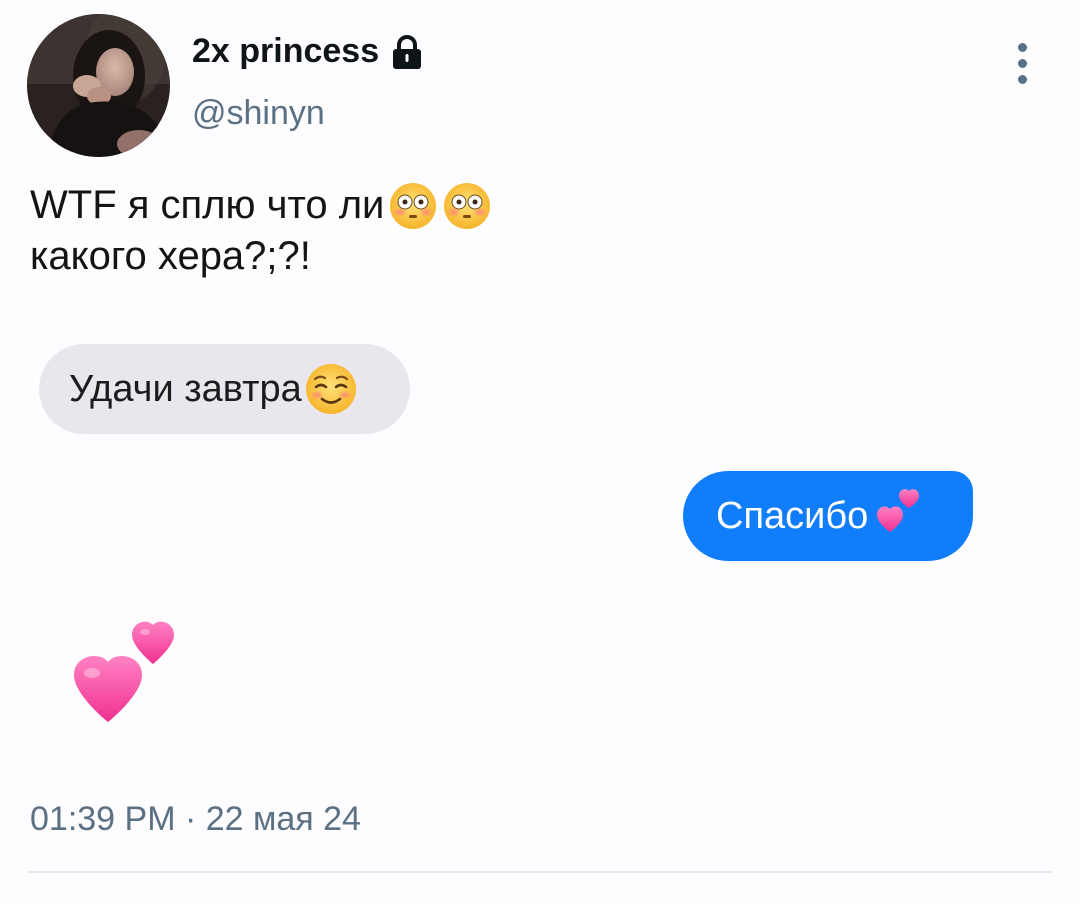  Describe the element at coordinates (207, 205) in the screenshot. I see `tweet-line-1-text: WTF я сплю что ли` at that location.